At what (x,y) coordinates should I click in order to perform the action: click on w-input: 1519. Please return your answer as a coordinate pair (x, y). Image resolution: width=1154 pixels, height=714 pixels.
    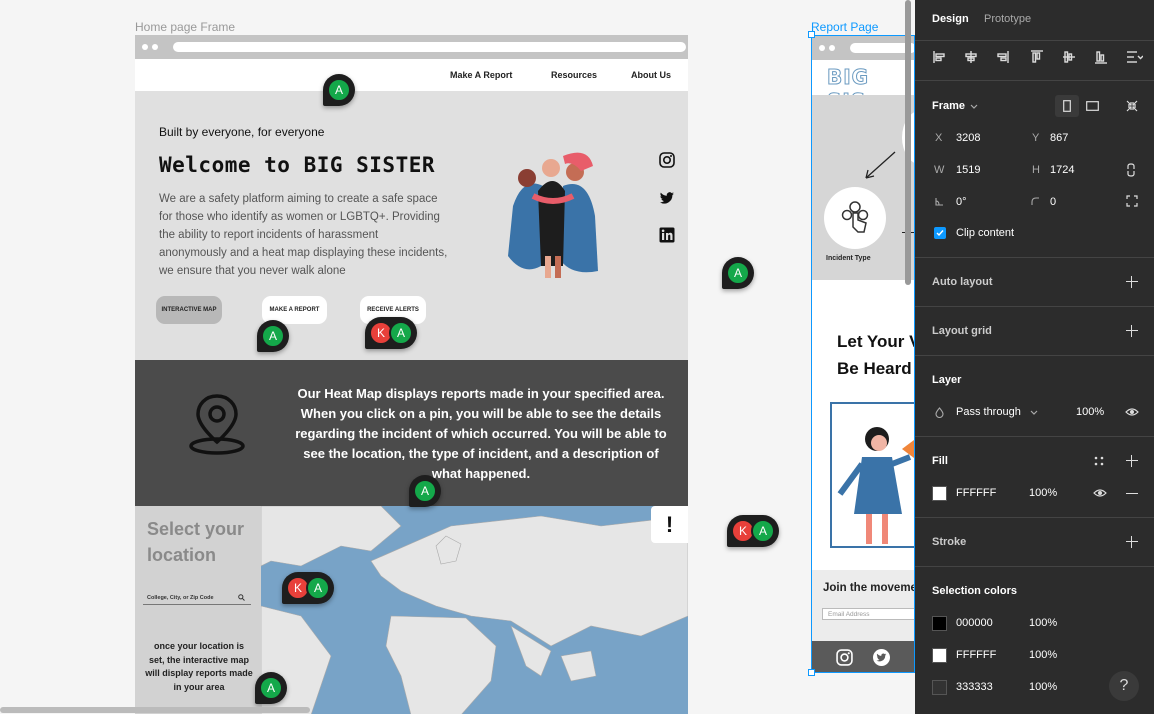
    Looking at the image, I should click on (968, 170).